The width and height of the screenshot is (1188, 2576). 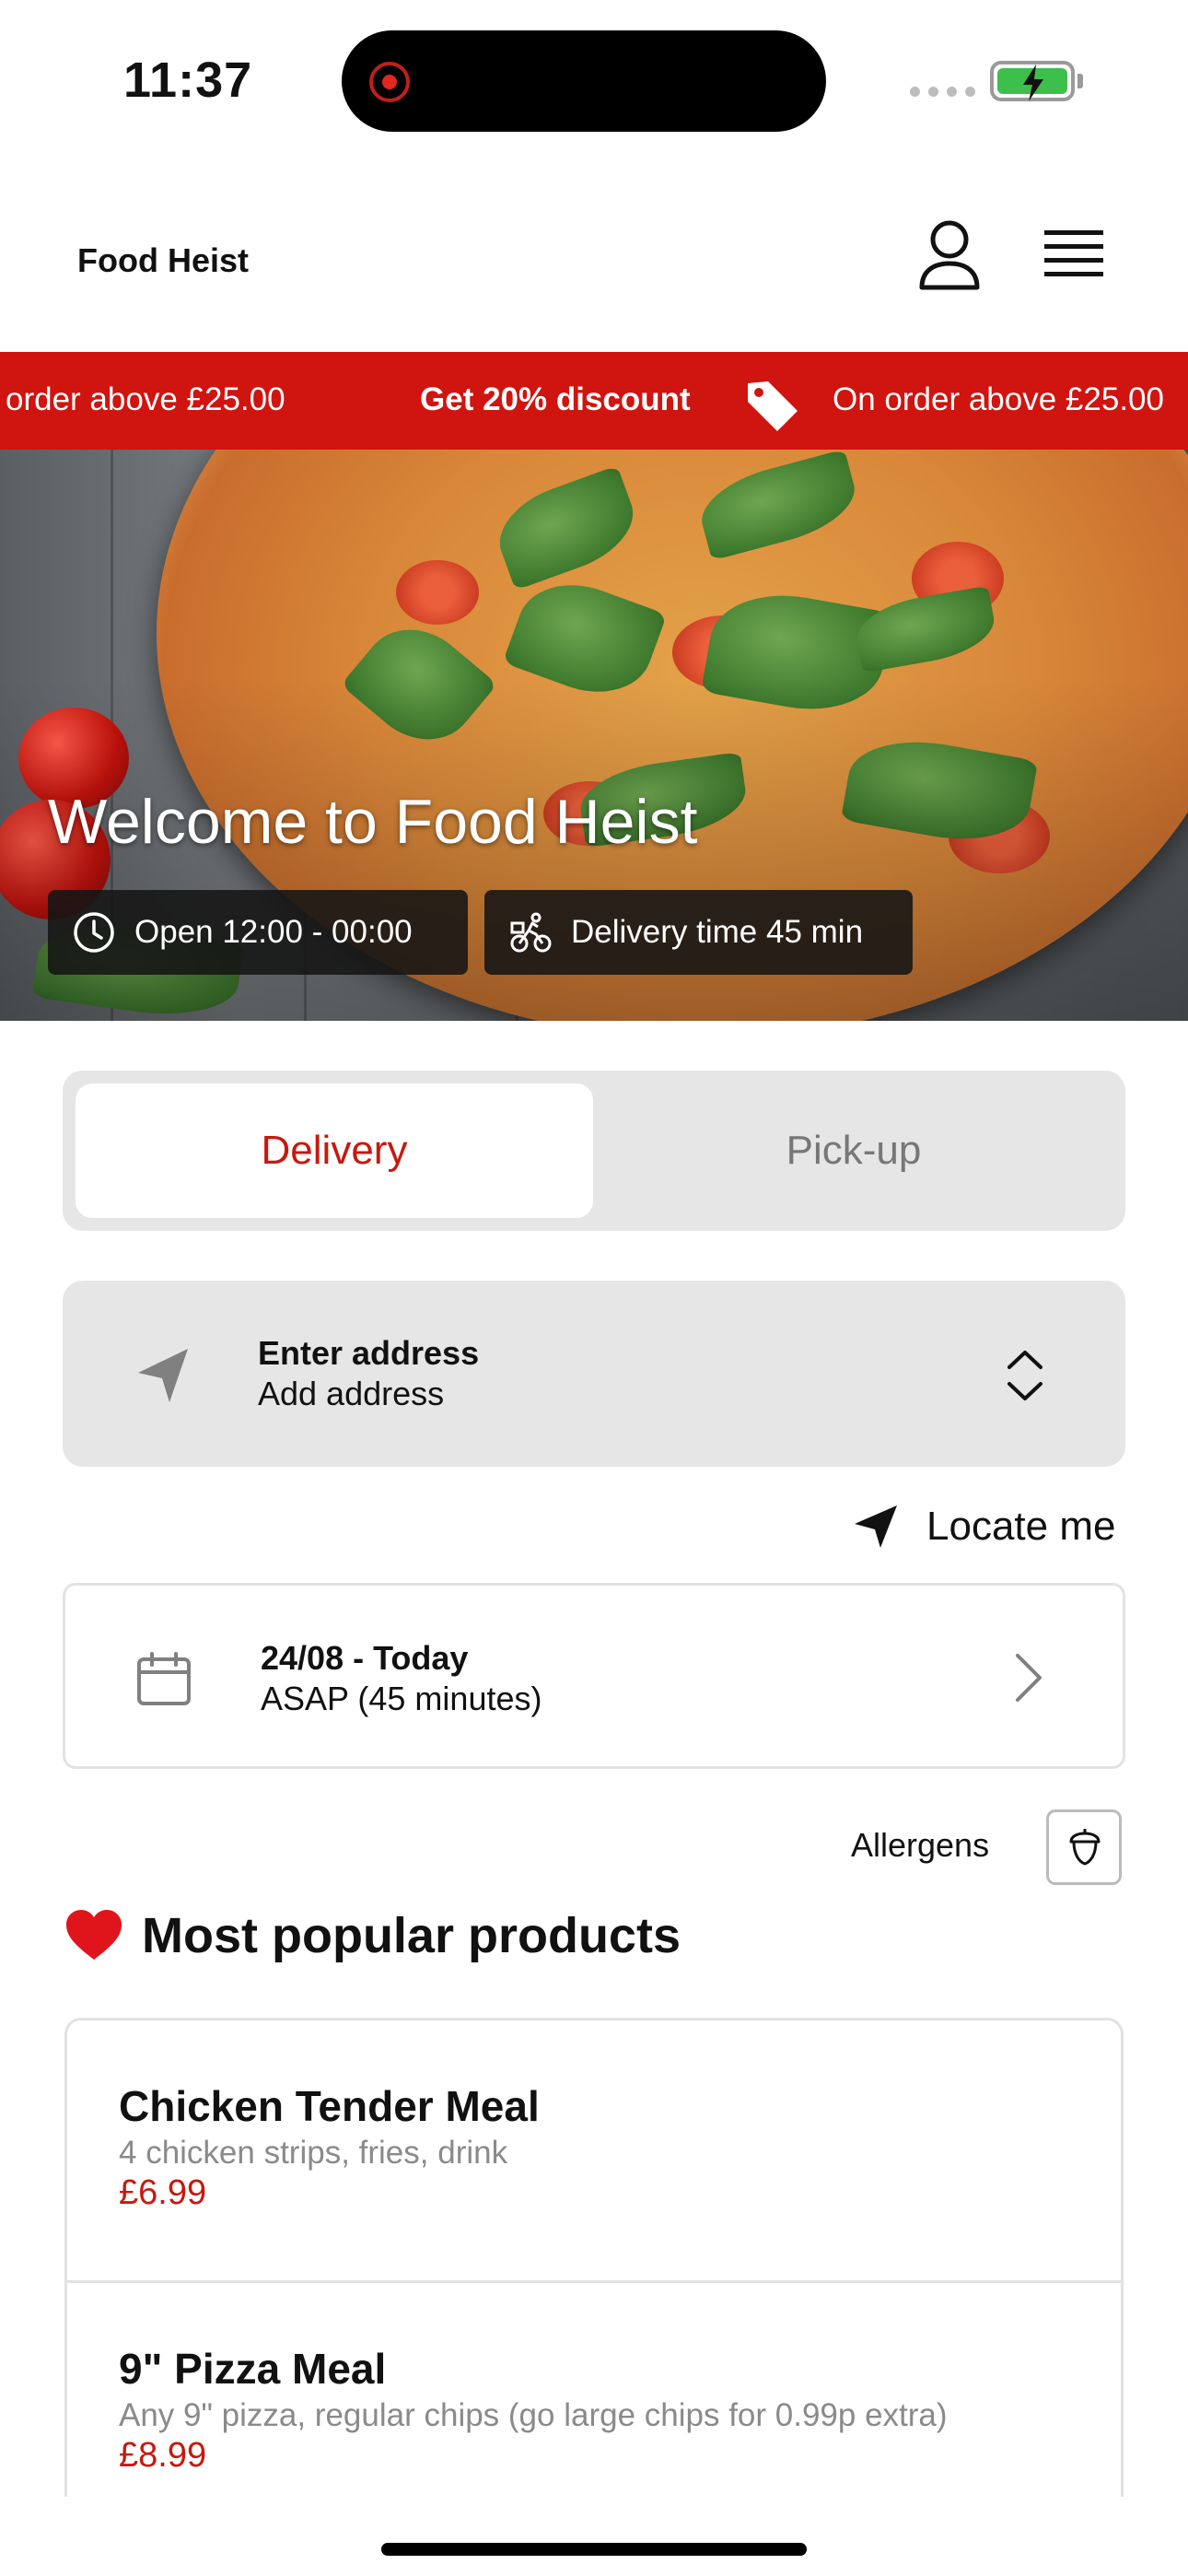 What do you see at coordinates (773, 406) in the screenshot?
I see `tag-icon` at bounding box center [773, 406].